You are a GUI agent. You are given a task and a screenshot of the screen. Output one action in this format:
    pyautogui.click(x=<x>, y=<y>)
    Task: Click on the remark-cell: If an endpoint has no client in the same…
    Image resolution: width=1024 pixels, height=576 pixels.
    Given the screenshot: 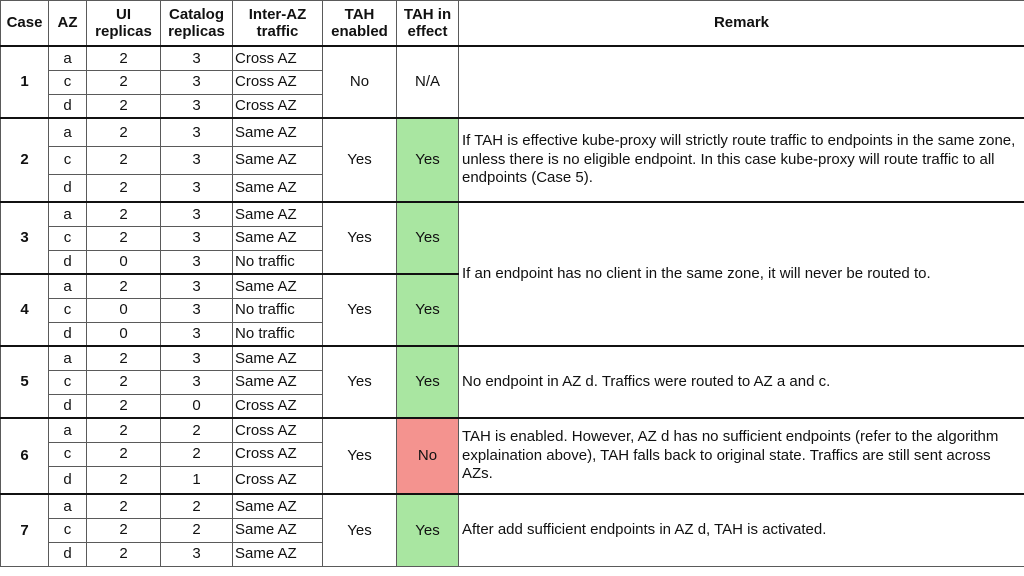 What is the action you would take?
    pyautogui.click(x=741, y=274)
    